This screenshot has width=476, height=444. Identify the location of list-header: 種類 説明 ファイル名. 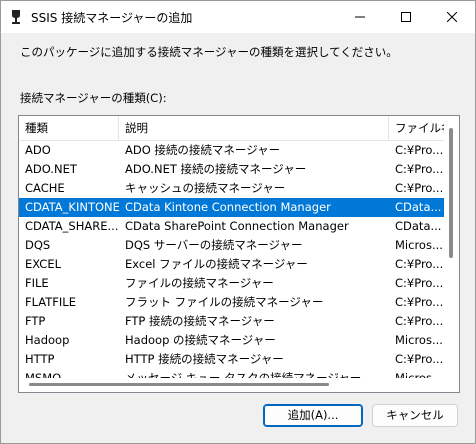
(231, 128).